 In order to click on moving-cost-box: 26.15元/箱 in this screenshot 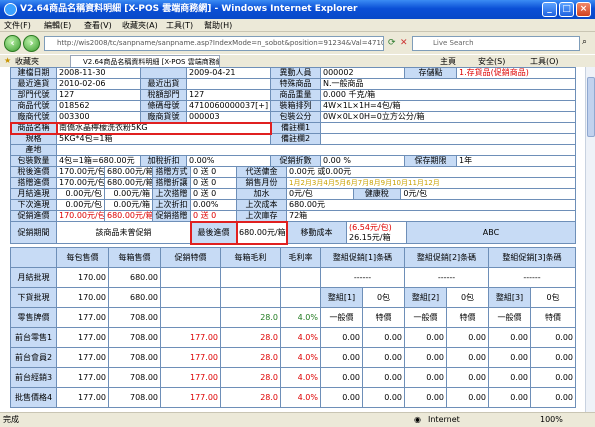, I will do `click(370, 237)`.